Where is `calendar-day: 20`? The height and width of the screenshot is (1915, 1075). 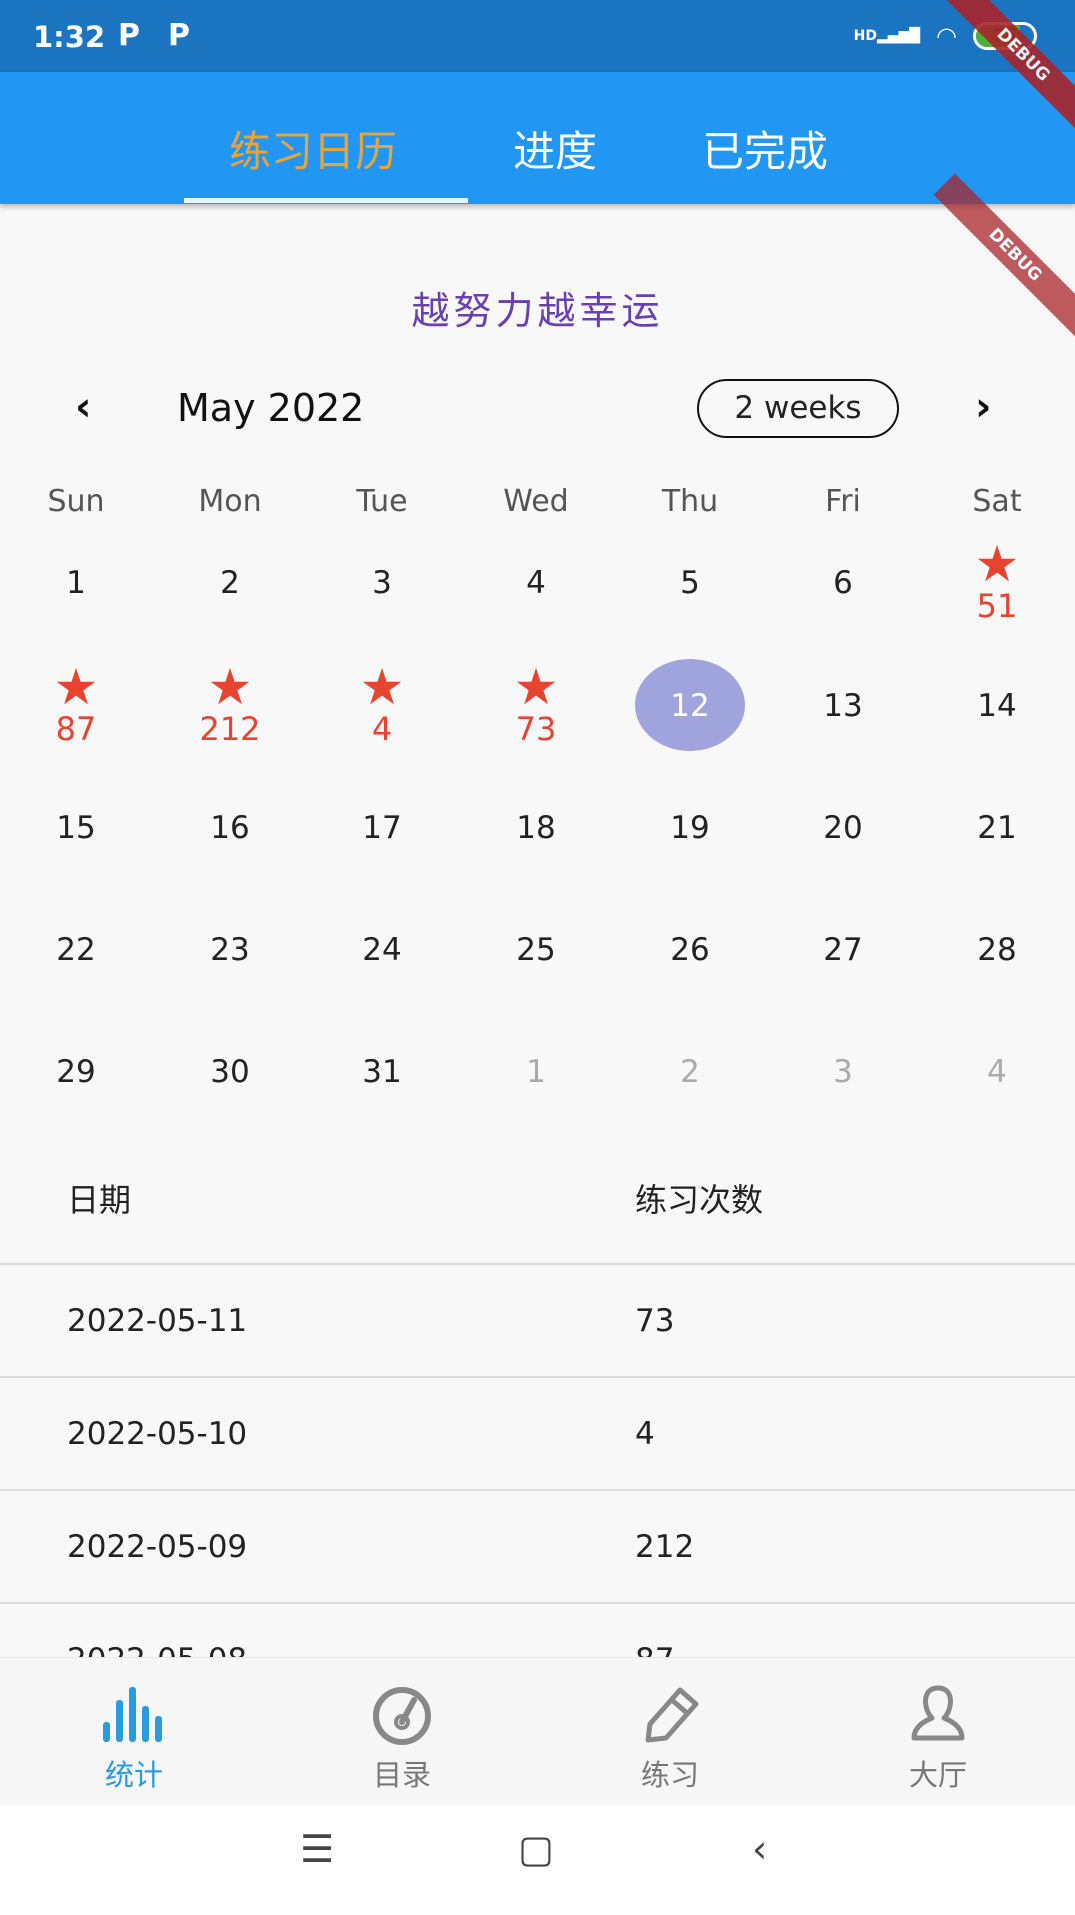
calendar-day: 20 is located at coordinates (843, 826).